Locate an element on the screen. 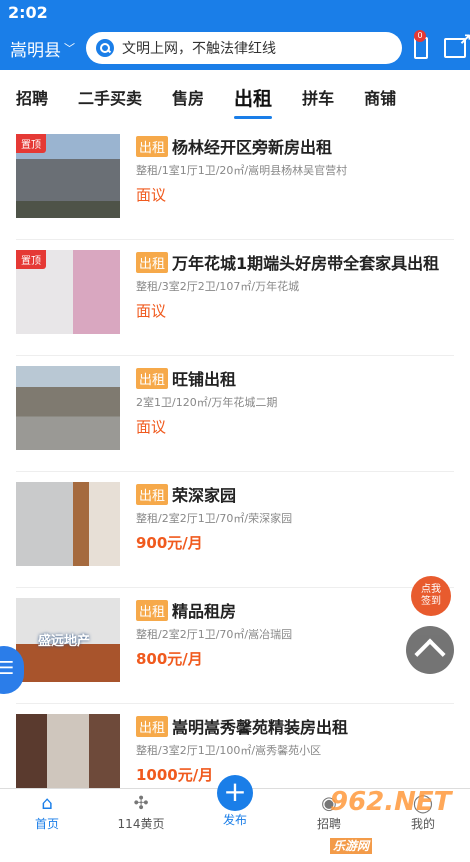 This screenshot has height=862, width=470. home-icon: ⌂ is located at coordinates (47, 803).